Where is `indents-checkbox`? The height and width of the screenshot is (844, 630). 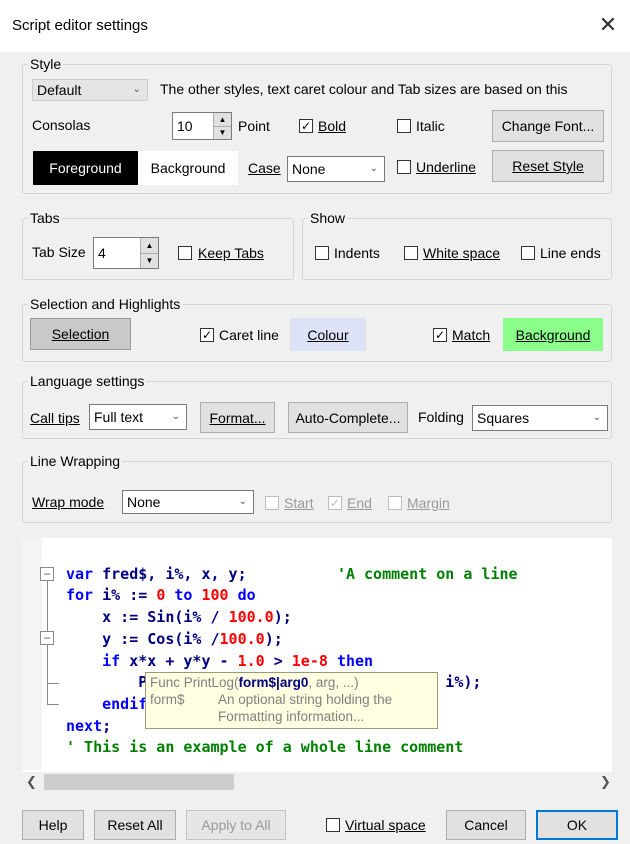 indents-checkbox is located at coordinates (322, 253).